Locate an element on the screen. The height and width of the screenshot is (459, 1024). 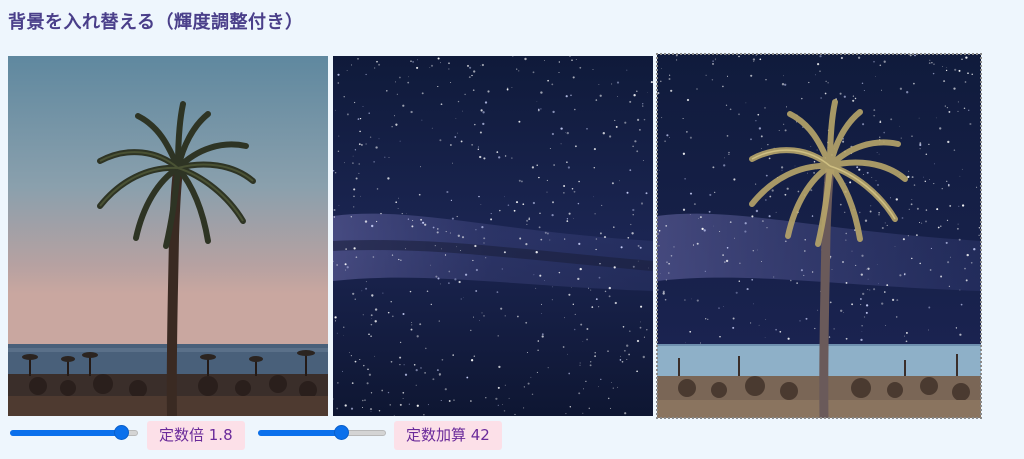
addend-slider is located at coordinates (322, 432).